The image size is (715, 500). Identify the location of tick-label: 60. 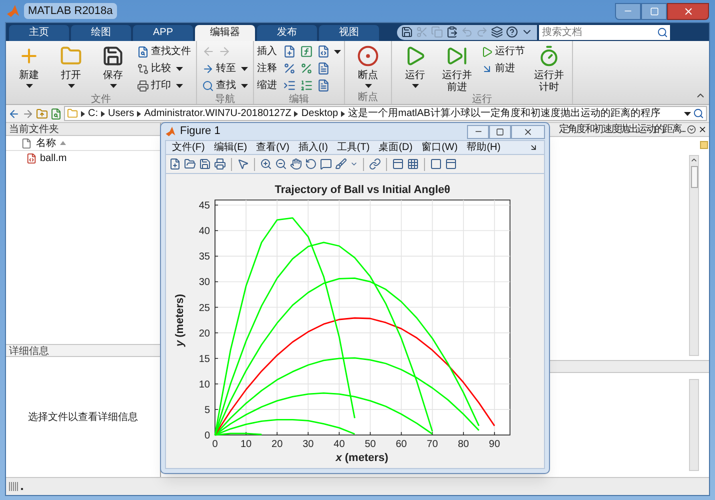
(401, 444).